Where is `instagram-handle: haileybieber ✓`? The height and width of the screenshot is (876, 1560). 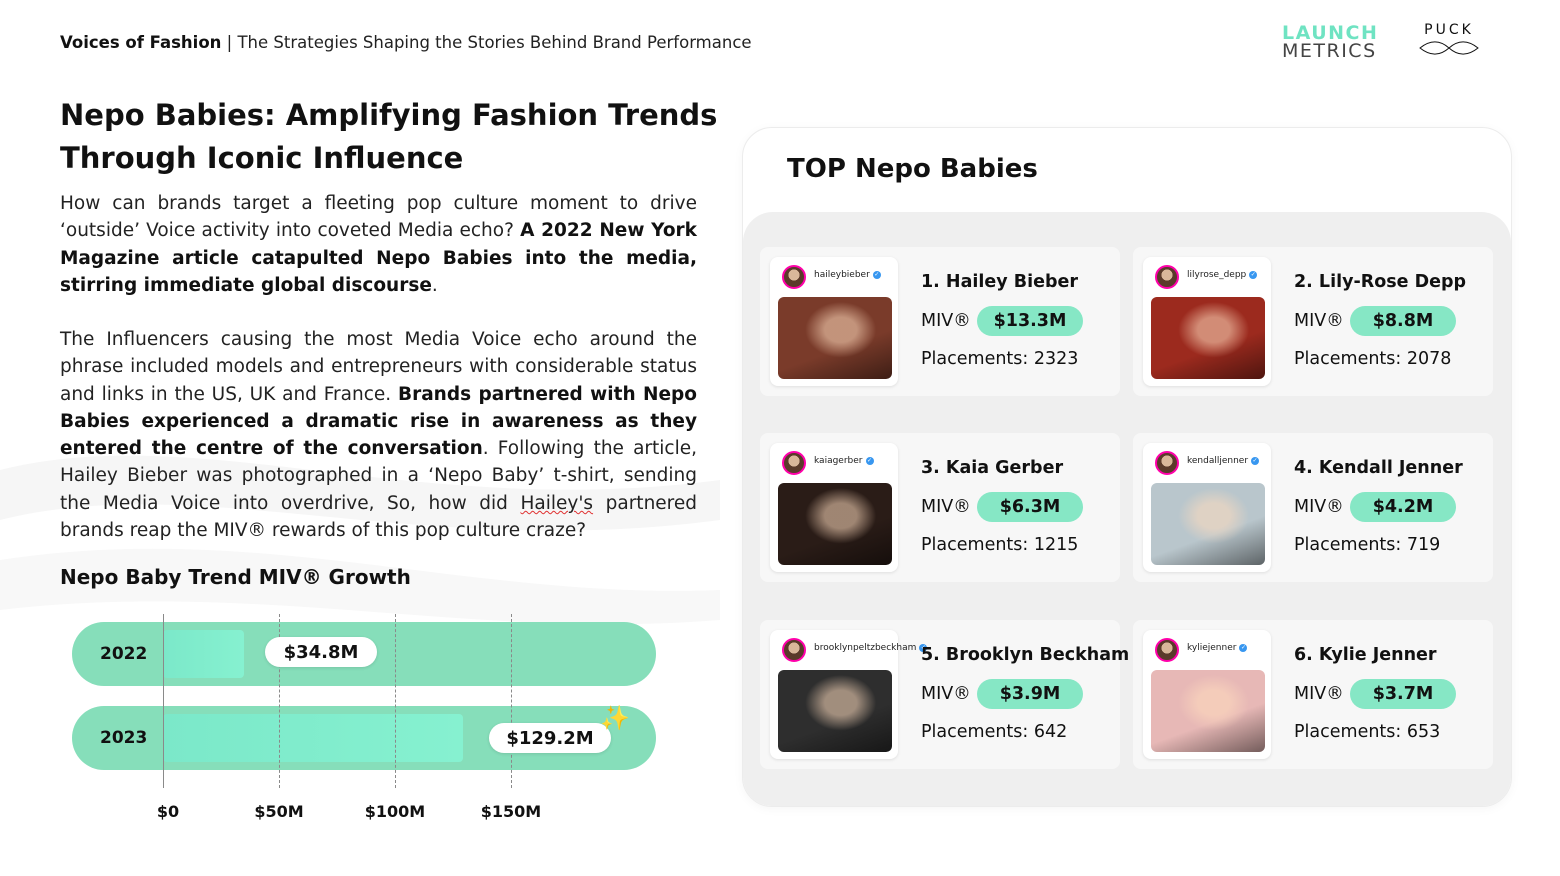 instagram-handle: haileybieber ✓ is located at coordinates (847, 275).